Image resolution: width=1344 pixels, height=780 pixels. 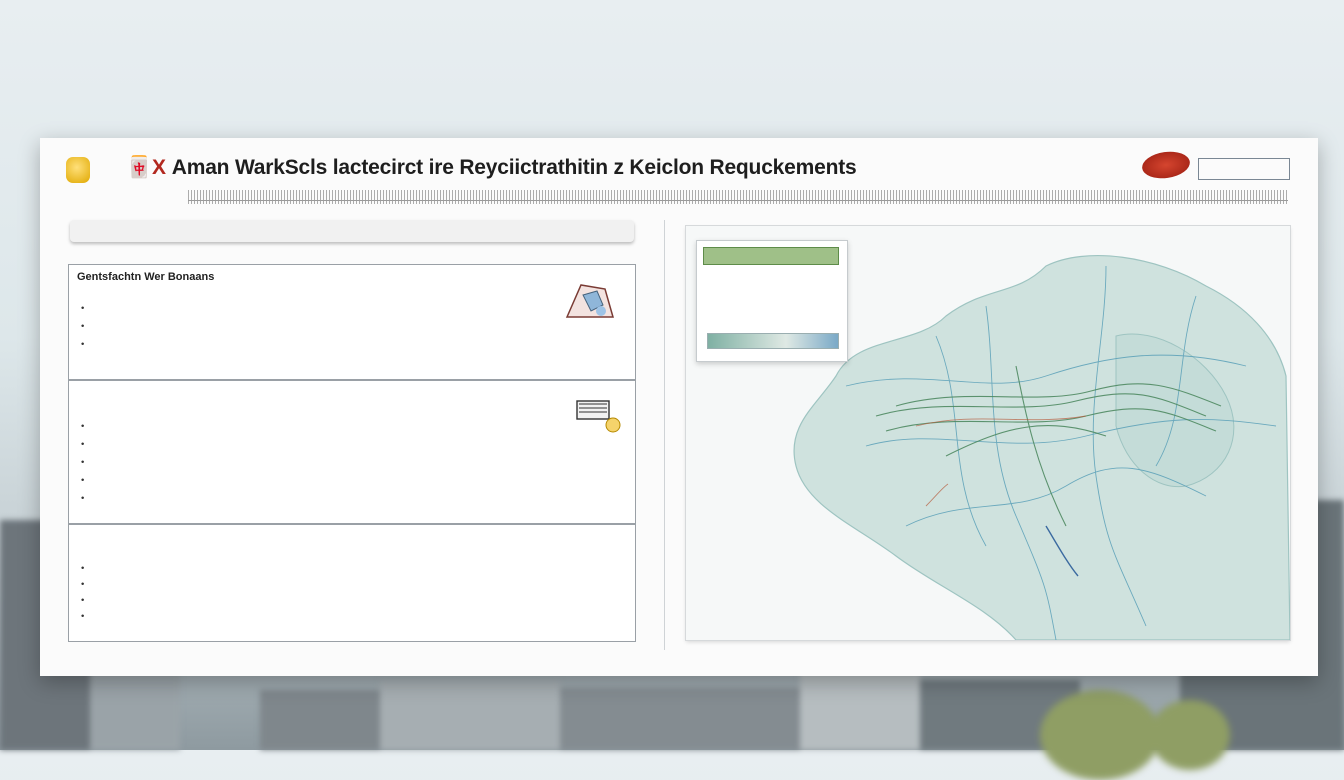 What do you see at coordinates (78, 170) in the screenshot?
I see `gold-emblem-icon` at bounding box center [78, 170].